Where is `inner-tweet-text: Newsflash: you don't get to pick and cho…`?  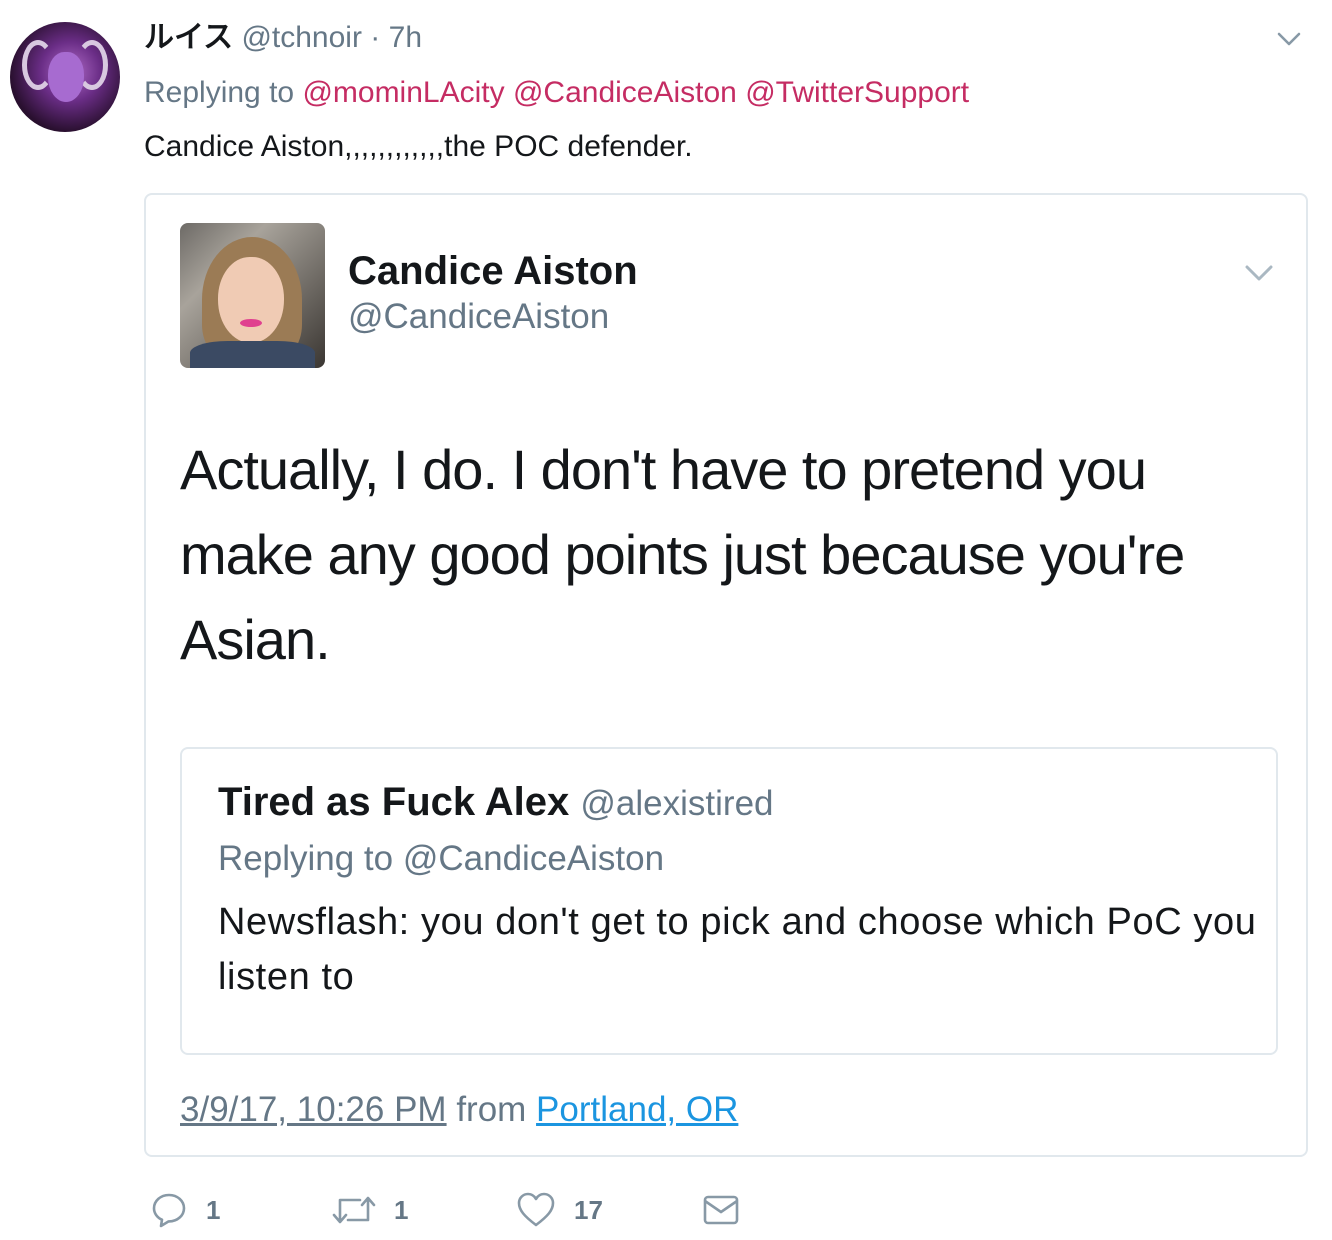
inner-tweet-text: Newsflash: you don't get to pick and cho… is located at coordinates (737, 949).